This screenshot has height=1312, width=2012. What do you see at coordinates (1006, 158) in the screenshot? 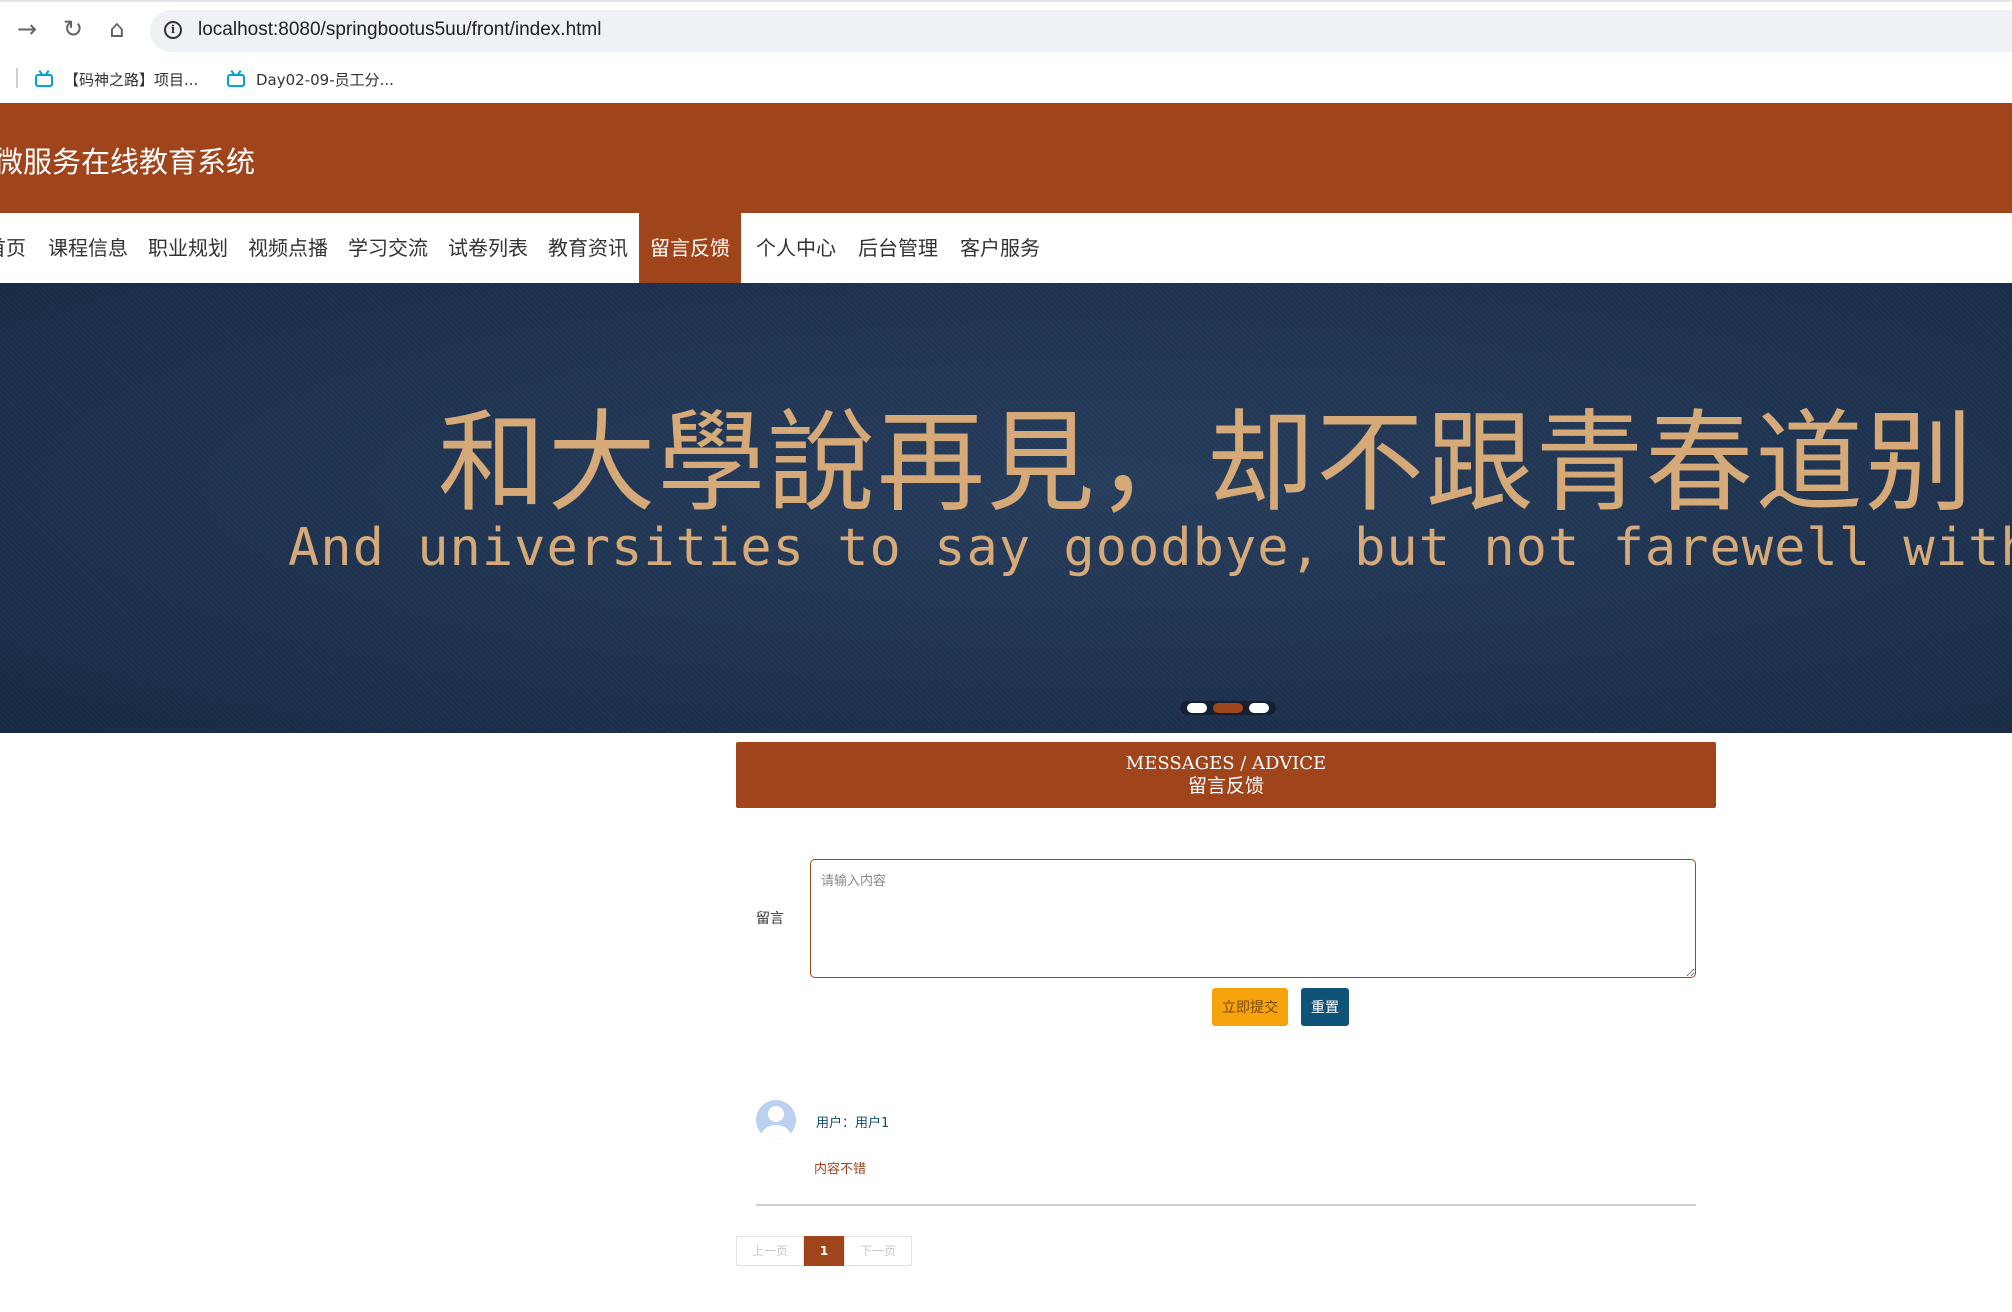
I see `site-header: 微服务在线教育系统` at bounding box center [1006, 158].